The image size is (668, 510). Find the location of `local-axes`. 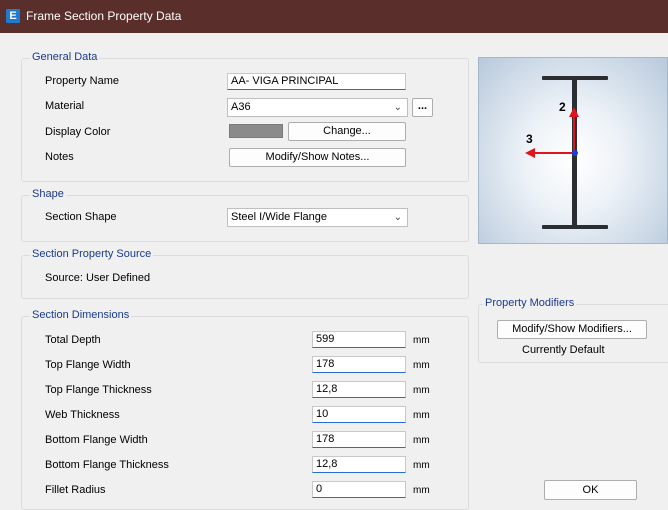

local-axes is located at coordinates (552, 132).